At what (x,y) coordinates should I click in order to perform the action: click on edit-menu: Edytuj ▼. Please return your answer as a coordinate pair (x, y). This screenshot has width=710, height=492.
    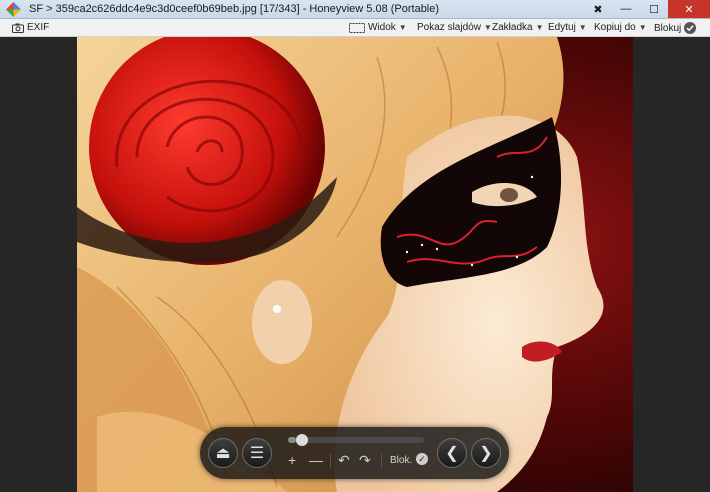
    Looking at the image, I should click on (567, 27).